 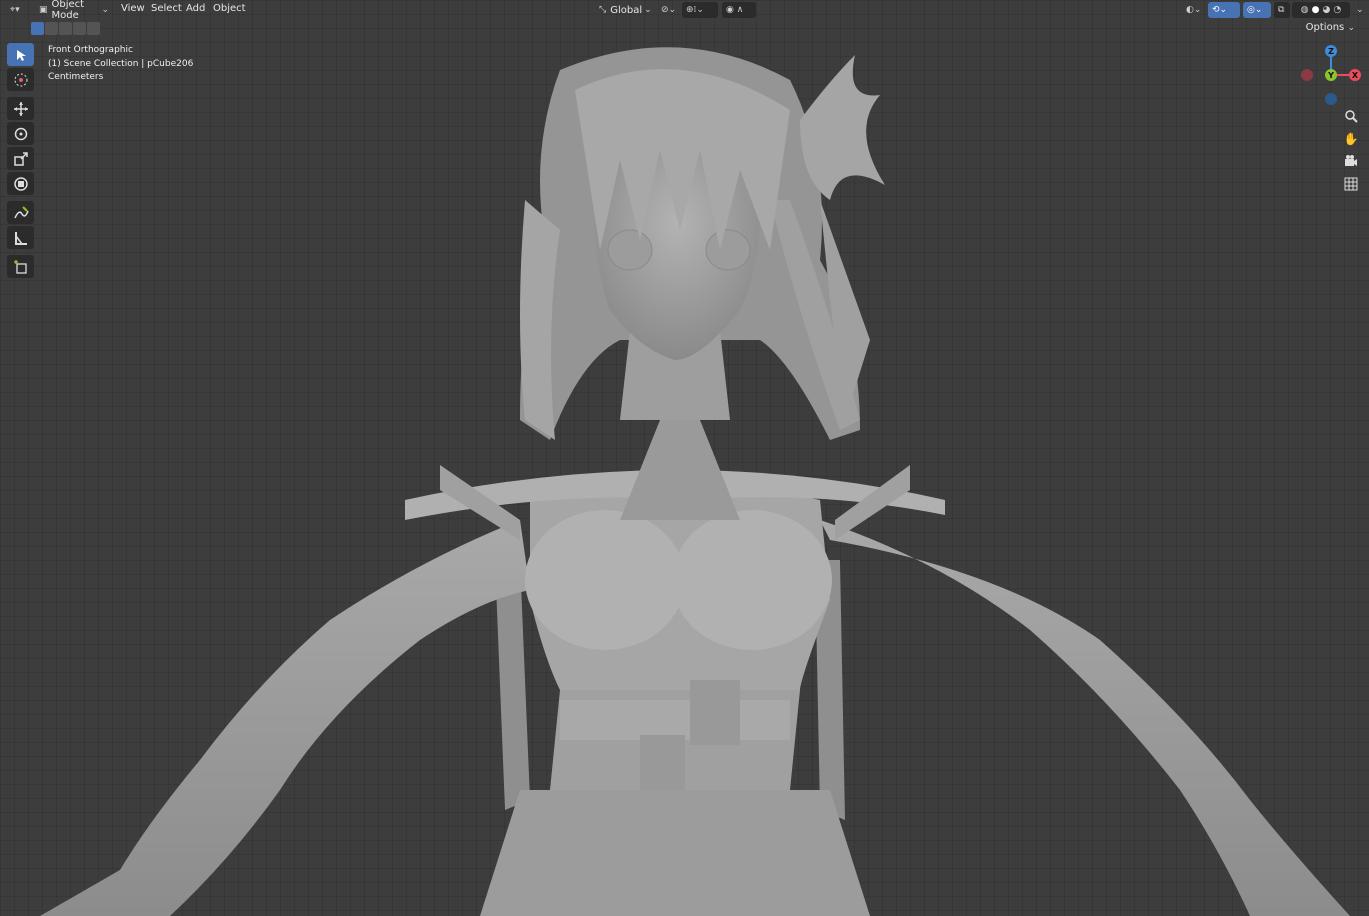 I want to click on select-box-tool, so click(x=20, y=54).